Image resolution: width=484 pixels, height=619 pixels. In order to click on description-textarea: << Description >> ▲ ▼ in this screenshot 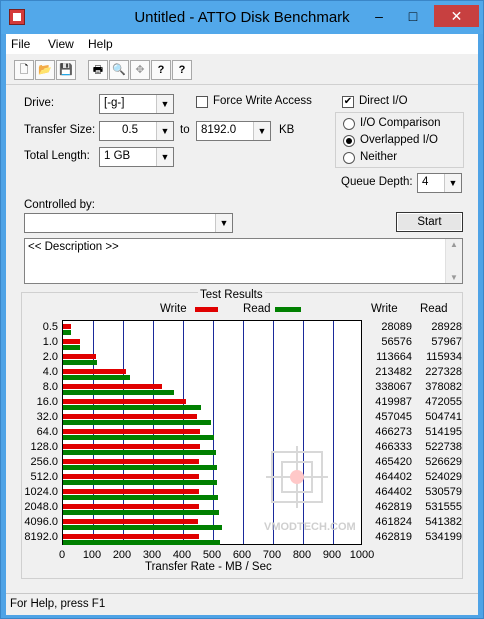, I will do `click(243, 261)`.